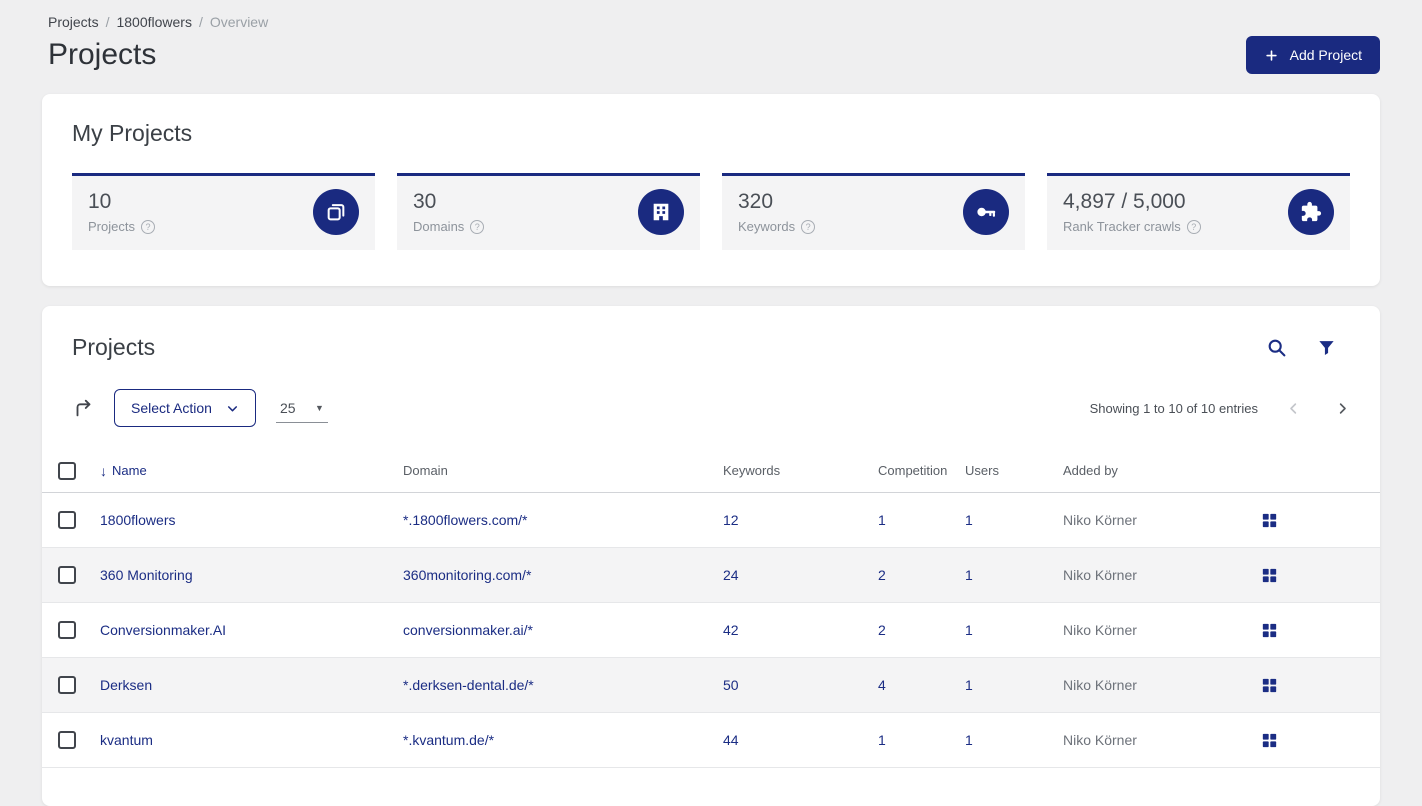  What do you see at coordinates (1124, 201) in the screenshot?
I see `crawls-count: 4,897 / 5,000` at bounding box center [1124, 201].